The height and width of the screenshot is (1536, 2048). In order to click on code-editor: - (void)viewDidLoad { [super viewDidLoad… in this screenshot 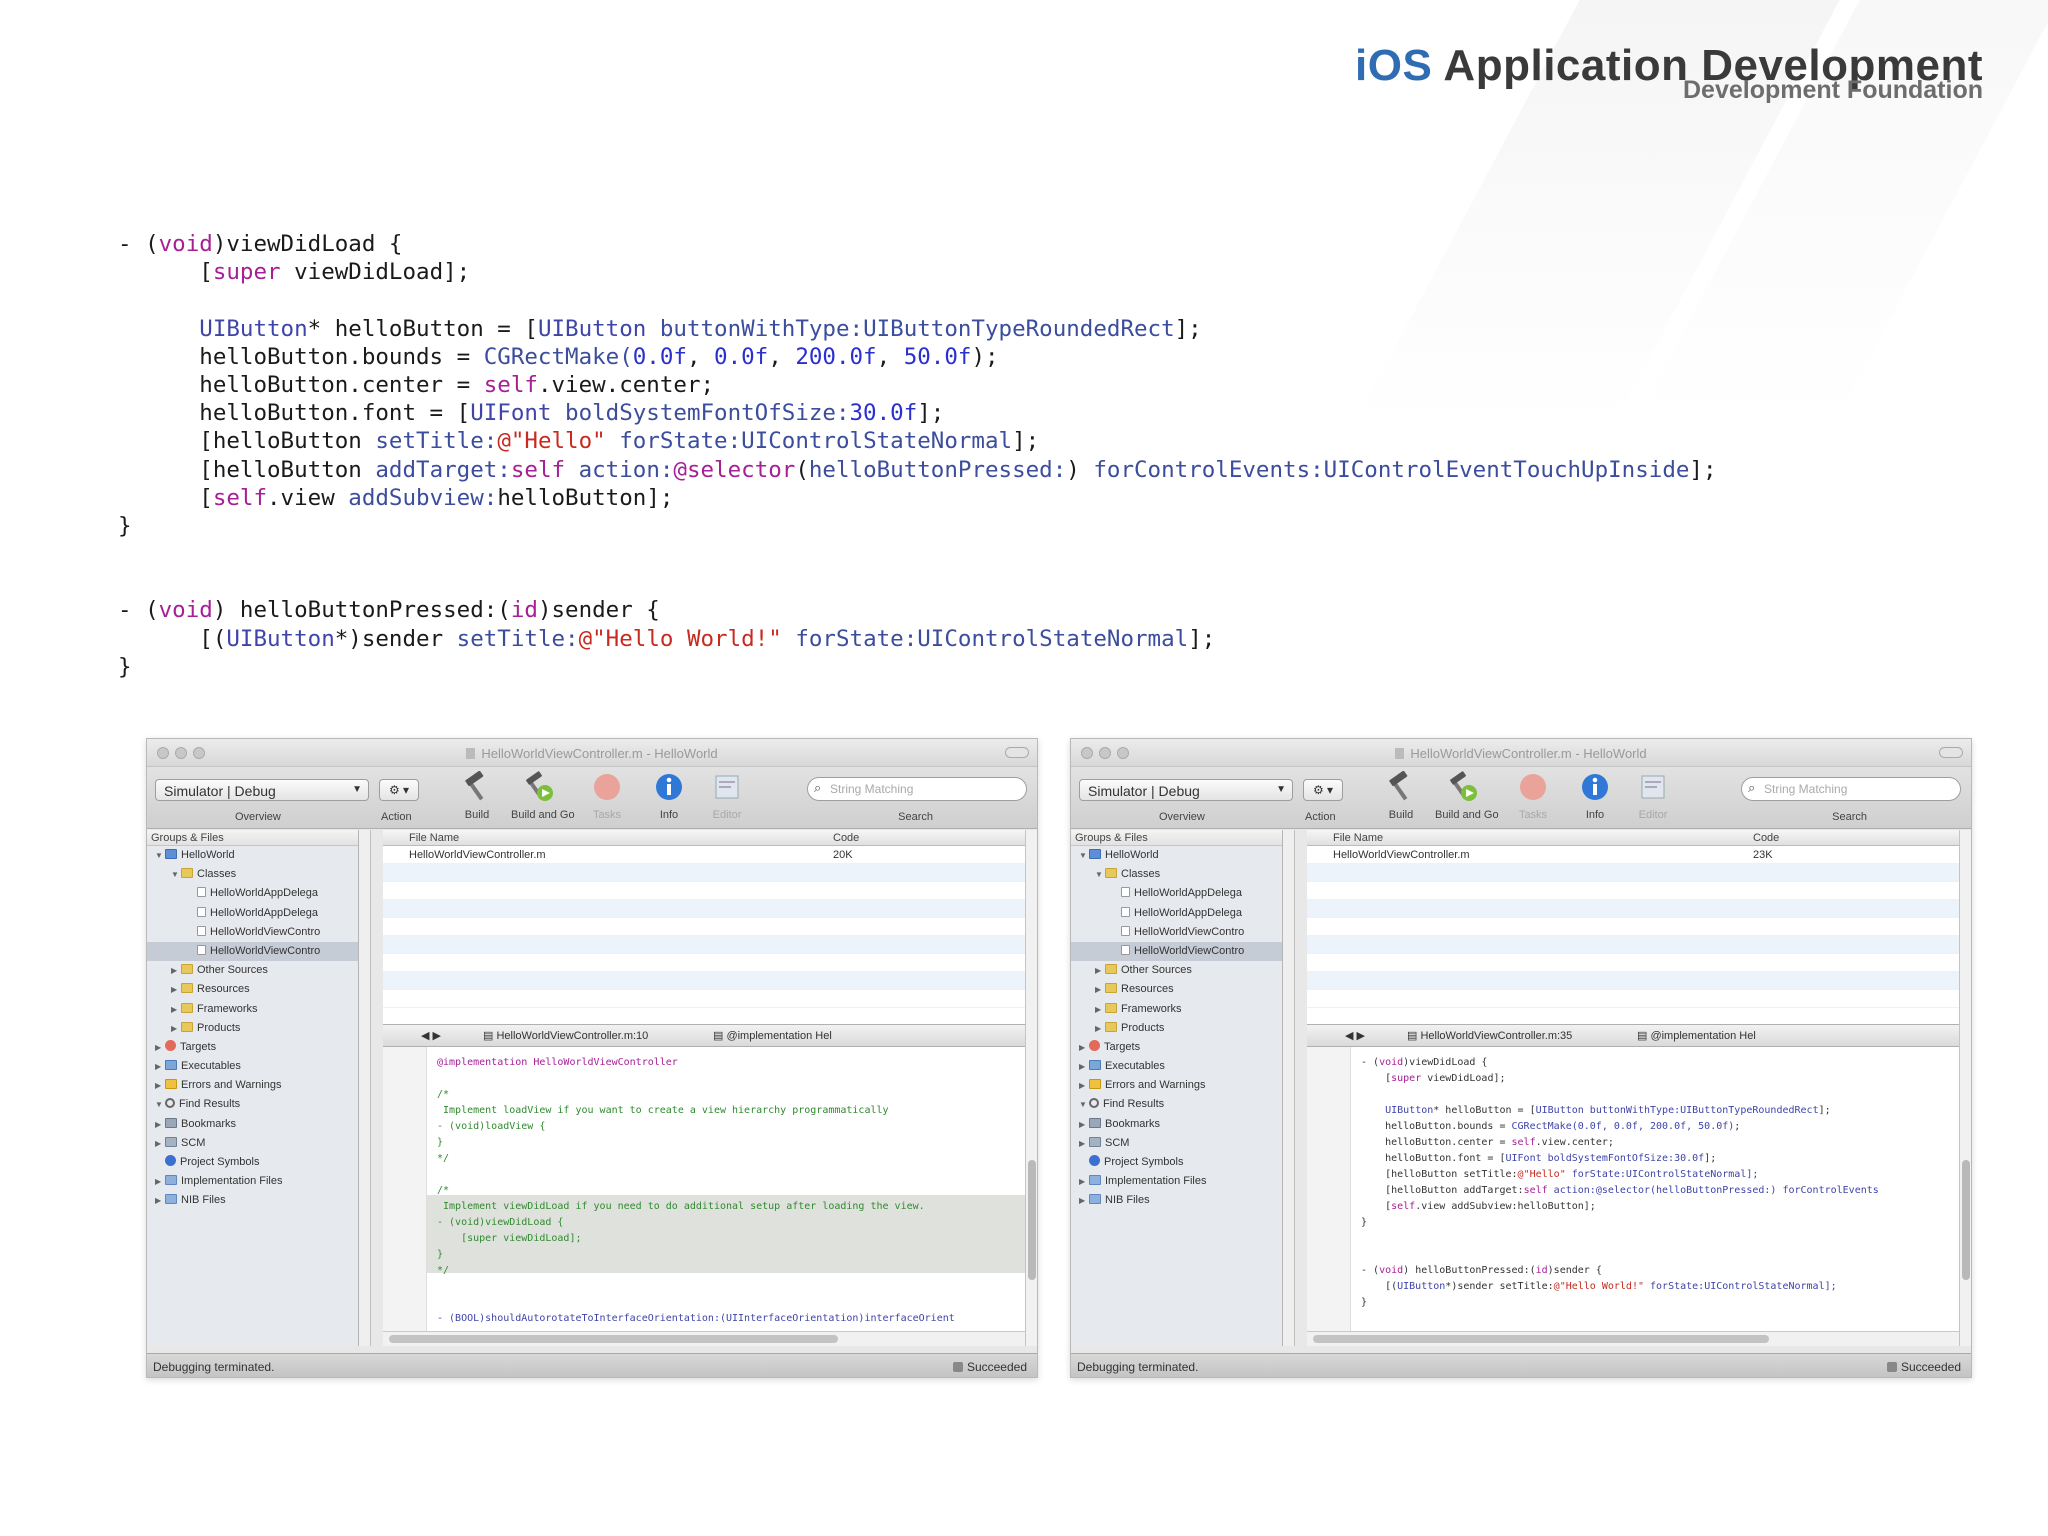, I will do `click(1633, 1196)`.